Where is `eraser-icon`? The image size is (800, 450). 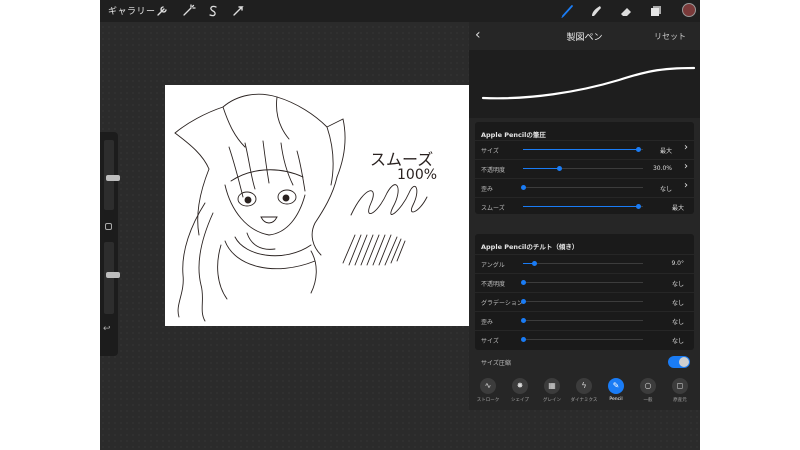 eraser-icon is located at coordinates (626, 11).